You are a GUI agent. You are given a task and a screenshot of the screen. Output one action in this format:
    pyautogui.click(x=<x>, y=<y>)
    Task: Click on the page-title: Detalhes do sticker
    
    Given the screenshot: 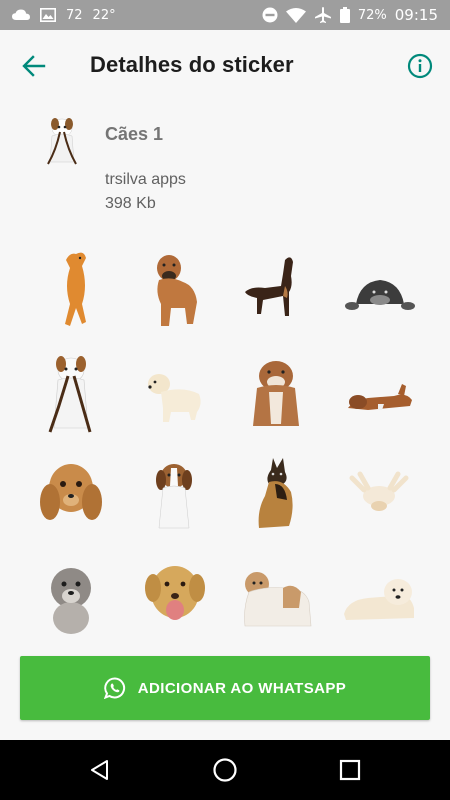 What is the action you would take?
    pyautogui.click(x=192, y=64)
    